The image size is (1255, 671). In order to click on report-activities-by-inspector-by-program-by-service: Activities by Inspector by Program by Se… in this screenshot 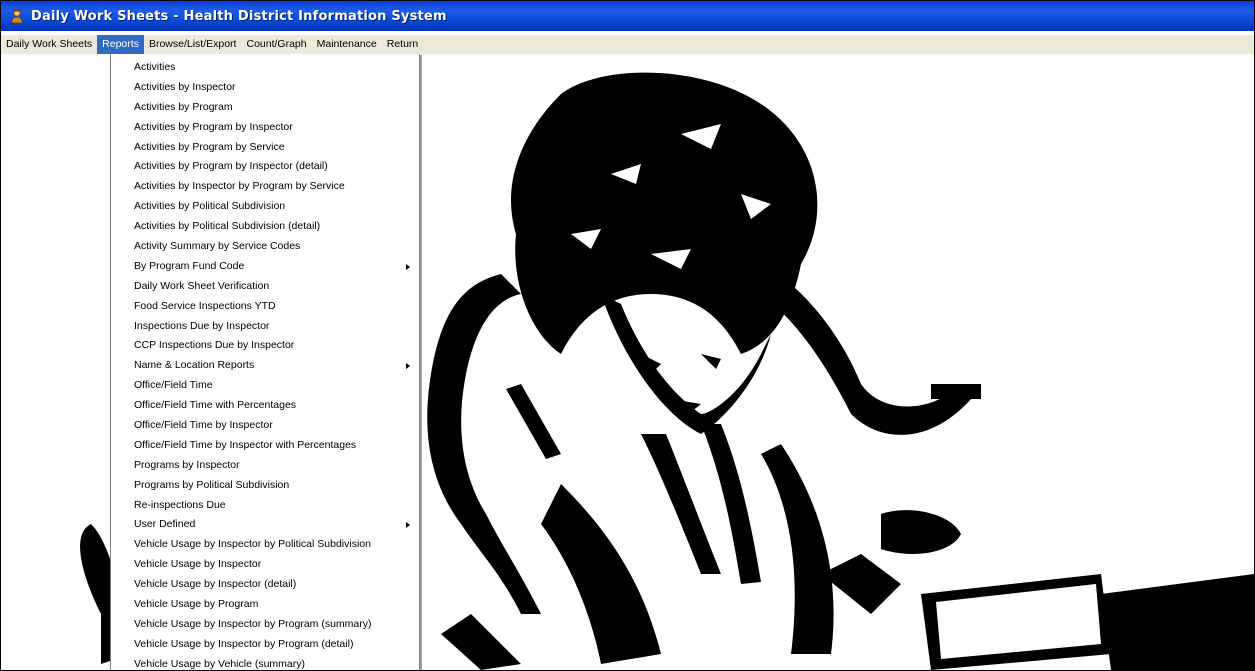, I will do `click(265, 187)`.